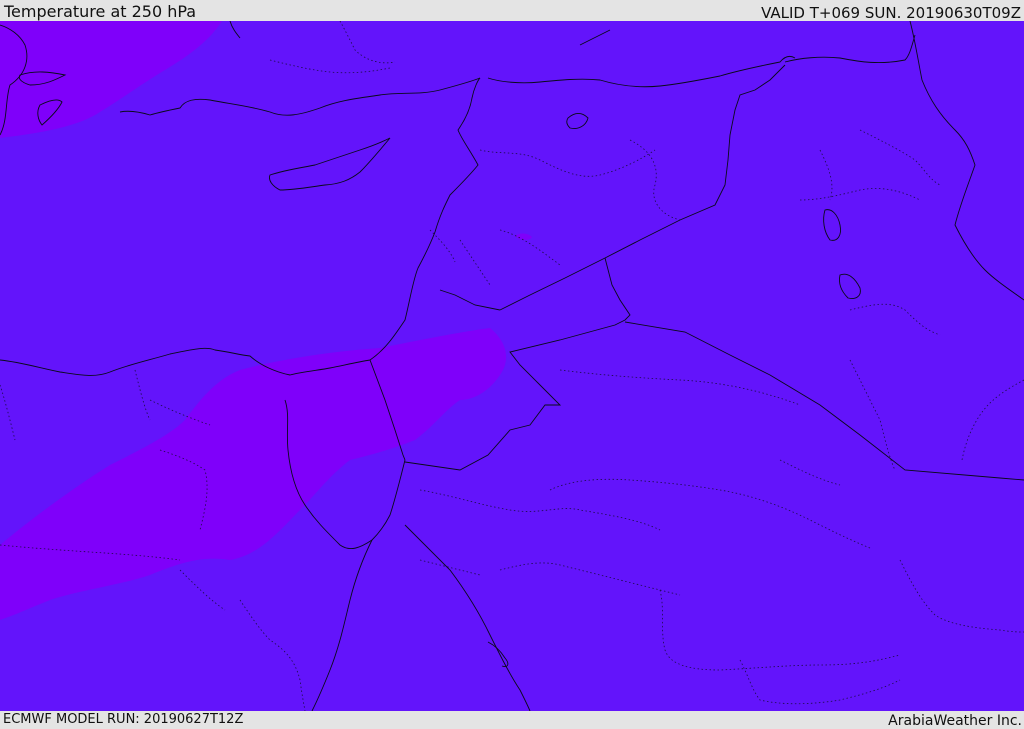 The image size is (1024, 729). Describe the element at coordinates (891, 13) in the screenshot. I see `valid-time: VALID T+069 SUN. 20190630T09Z` at that location.